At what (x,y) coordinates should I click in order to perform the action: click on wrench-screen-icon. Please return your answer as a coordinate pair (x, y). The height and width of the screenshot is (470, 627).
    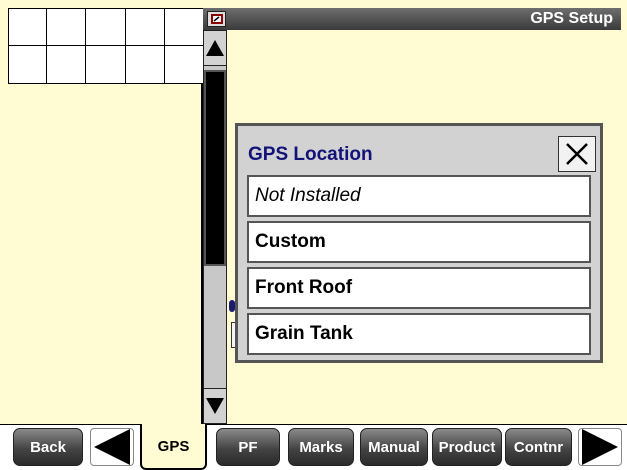
    Looking at the image, I should click on (216, 19).